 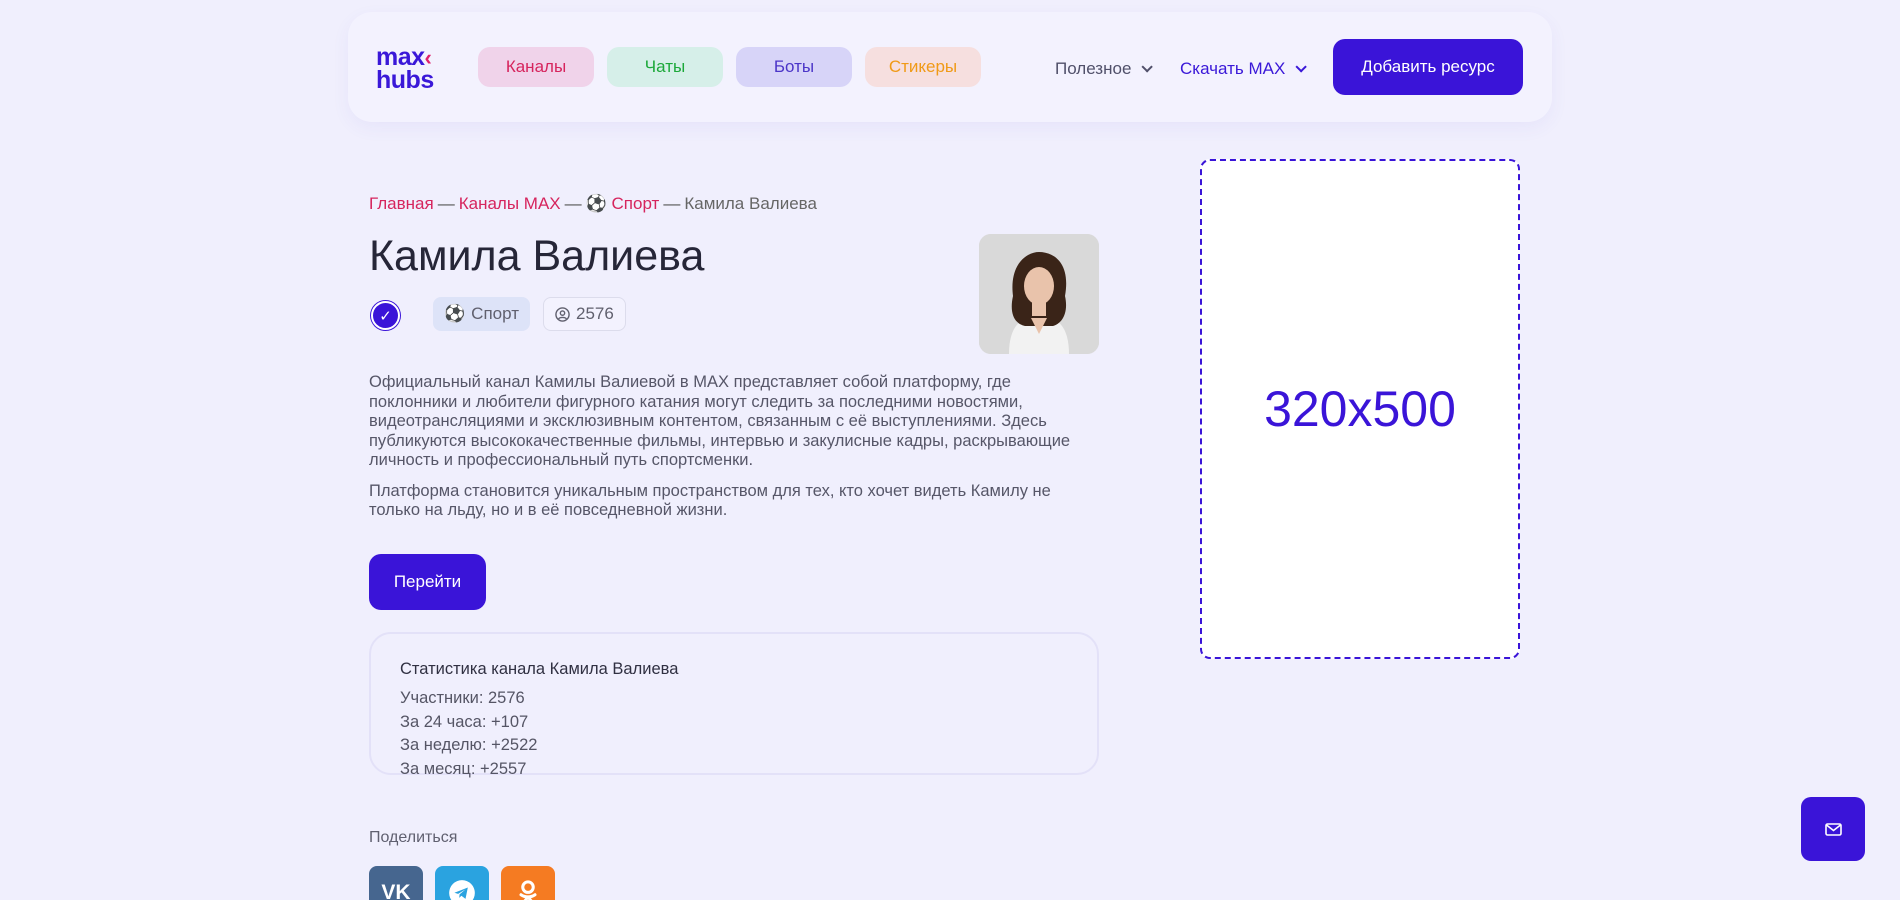 What do you see at coordinates (510, 203) in the screenshot?
I see `breadcrumb-channels-link: Каналы MAX` at bounding box center [510, 203].